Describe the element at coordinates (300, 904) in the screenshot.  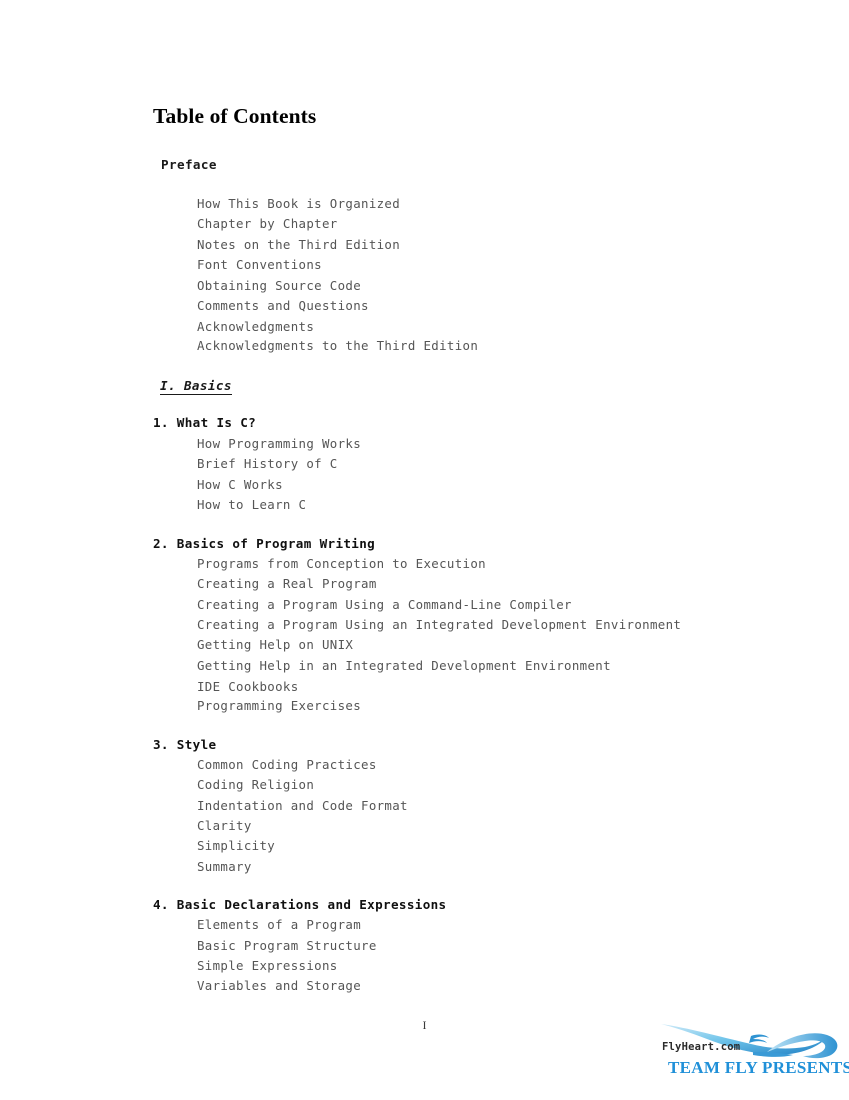
I see `toc-chapter-heading: 4. Basic Declarations and Expressions` at that location.